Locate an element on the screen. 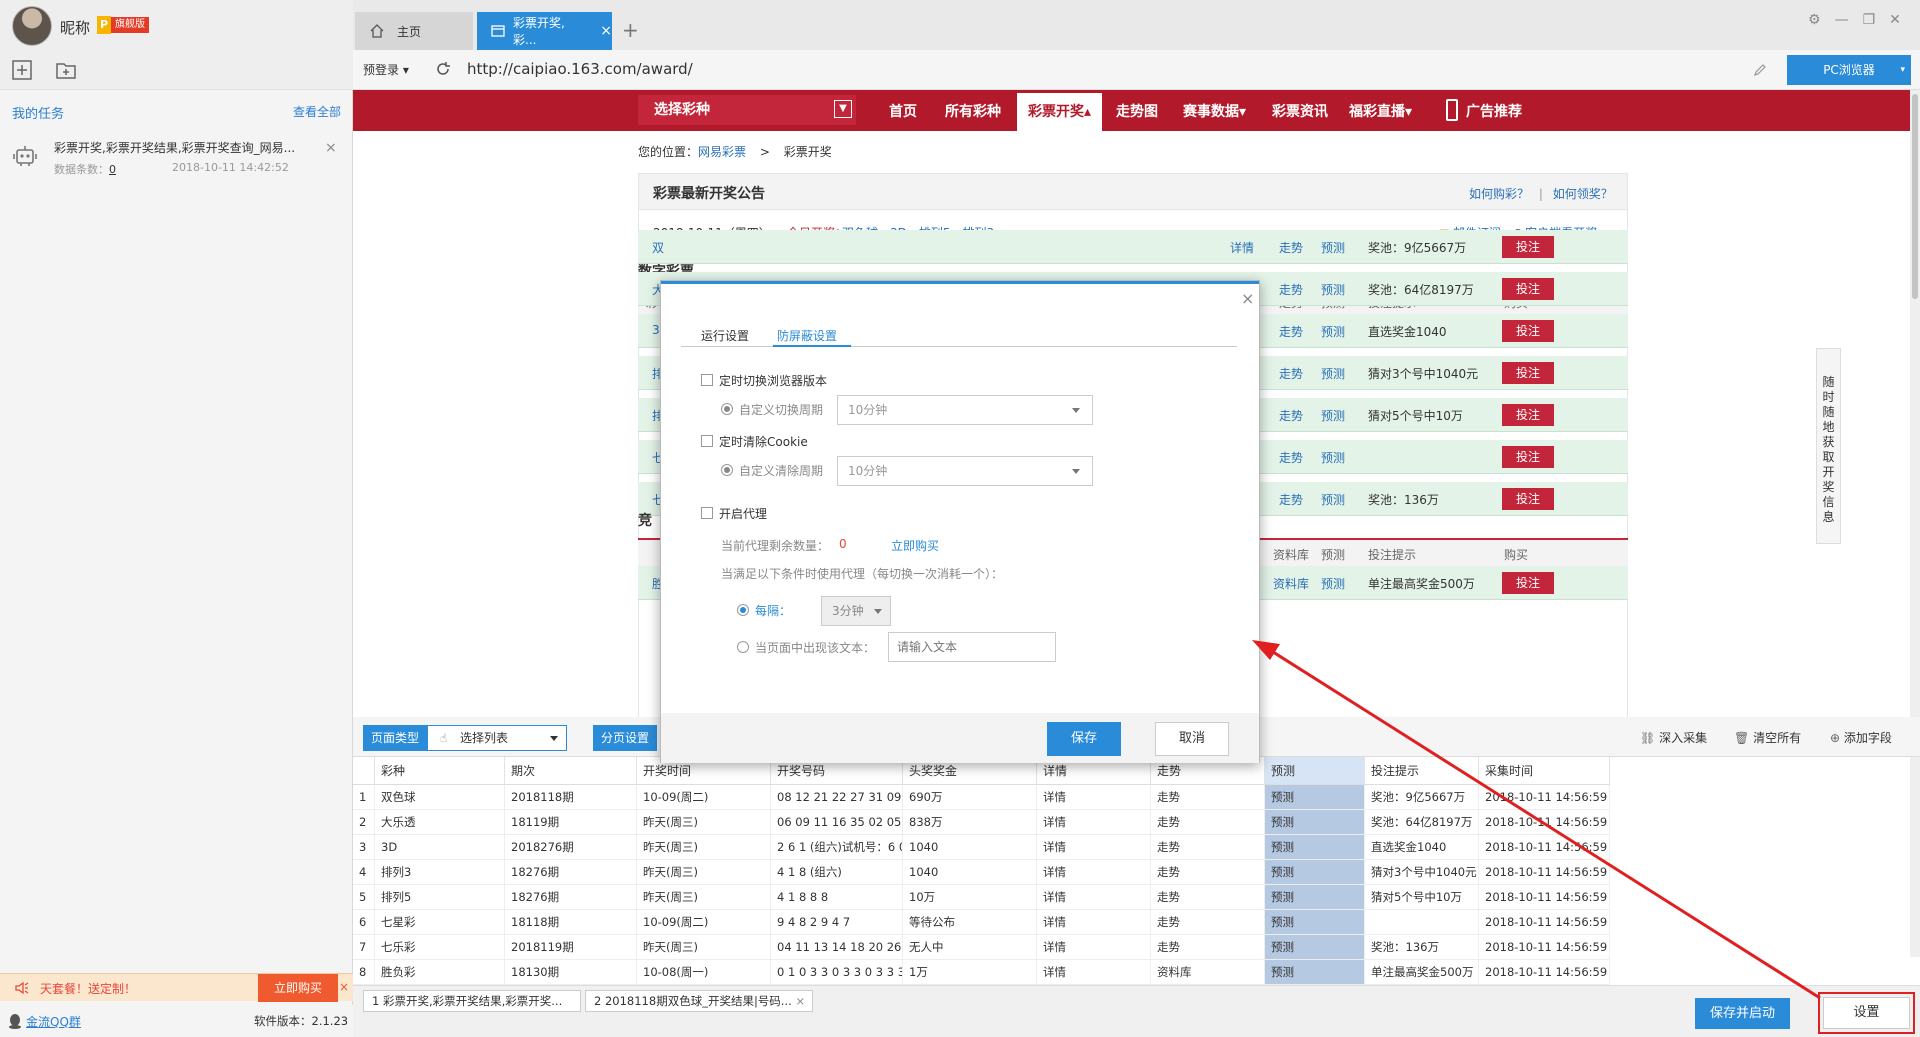 The image size is (1920, 1037). page-scroll-thumb is located at coordinates (1915, 196).